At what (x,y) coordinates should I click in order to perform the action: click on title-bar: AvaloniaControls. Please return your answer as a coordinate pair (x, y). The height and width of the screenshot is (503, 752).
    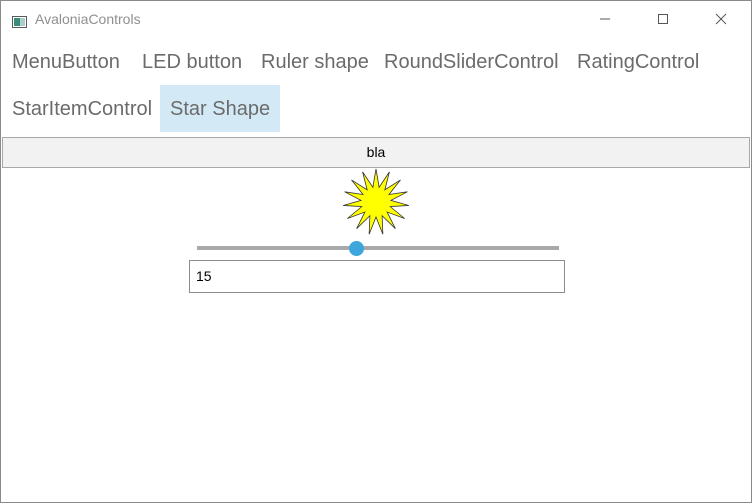
    Looking at the image, I should click on (376, 19).